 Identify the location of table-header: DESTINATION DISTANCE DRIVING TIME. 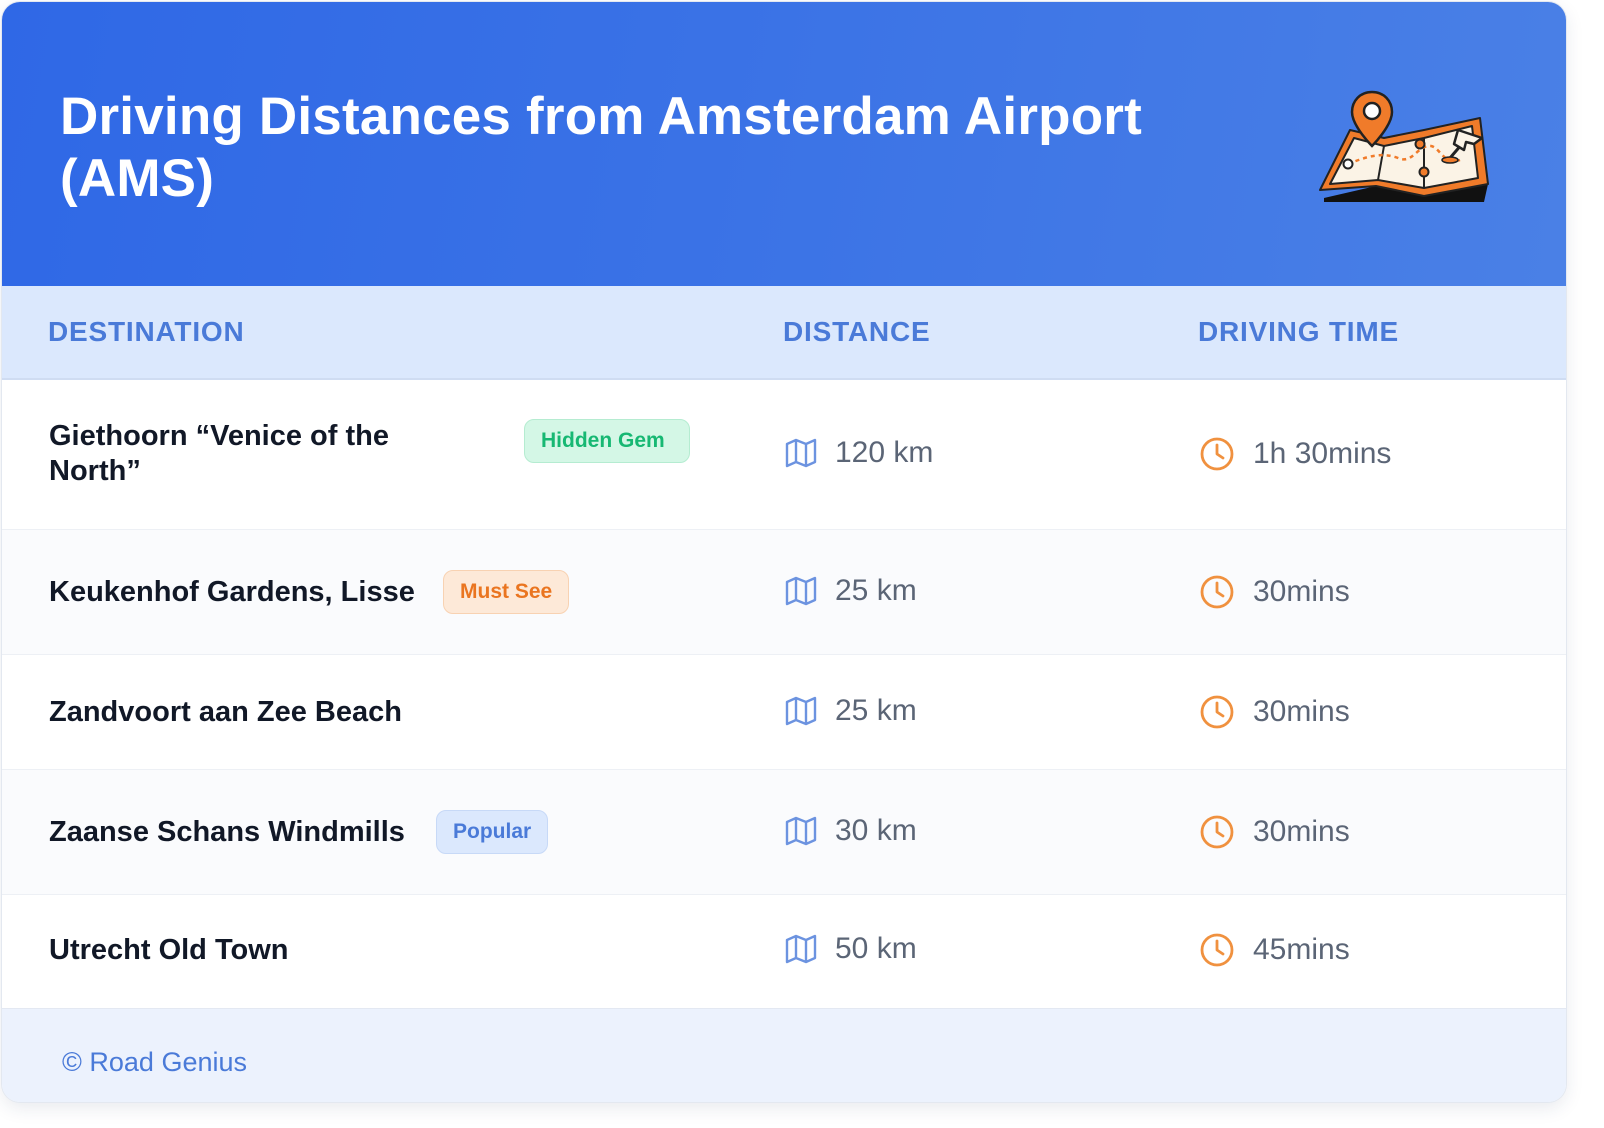
(784, 333).